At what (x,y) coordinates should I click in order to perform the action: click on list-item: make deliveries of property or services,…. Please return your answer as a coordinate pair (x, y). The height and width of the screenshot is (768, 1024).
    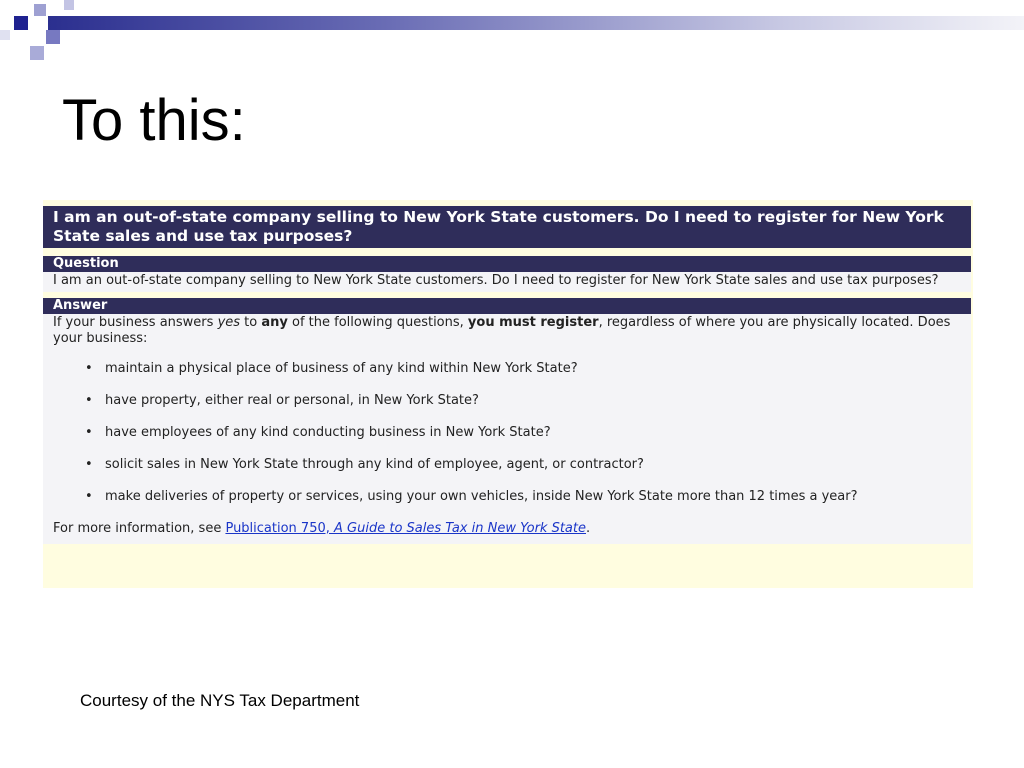
    Looking at the image, I should click on (523, 497).